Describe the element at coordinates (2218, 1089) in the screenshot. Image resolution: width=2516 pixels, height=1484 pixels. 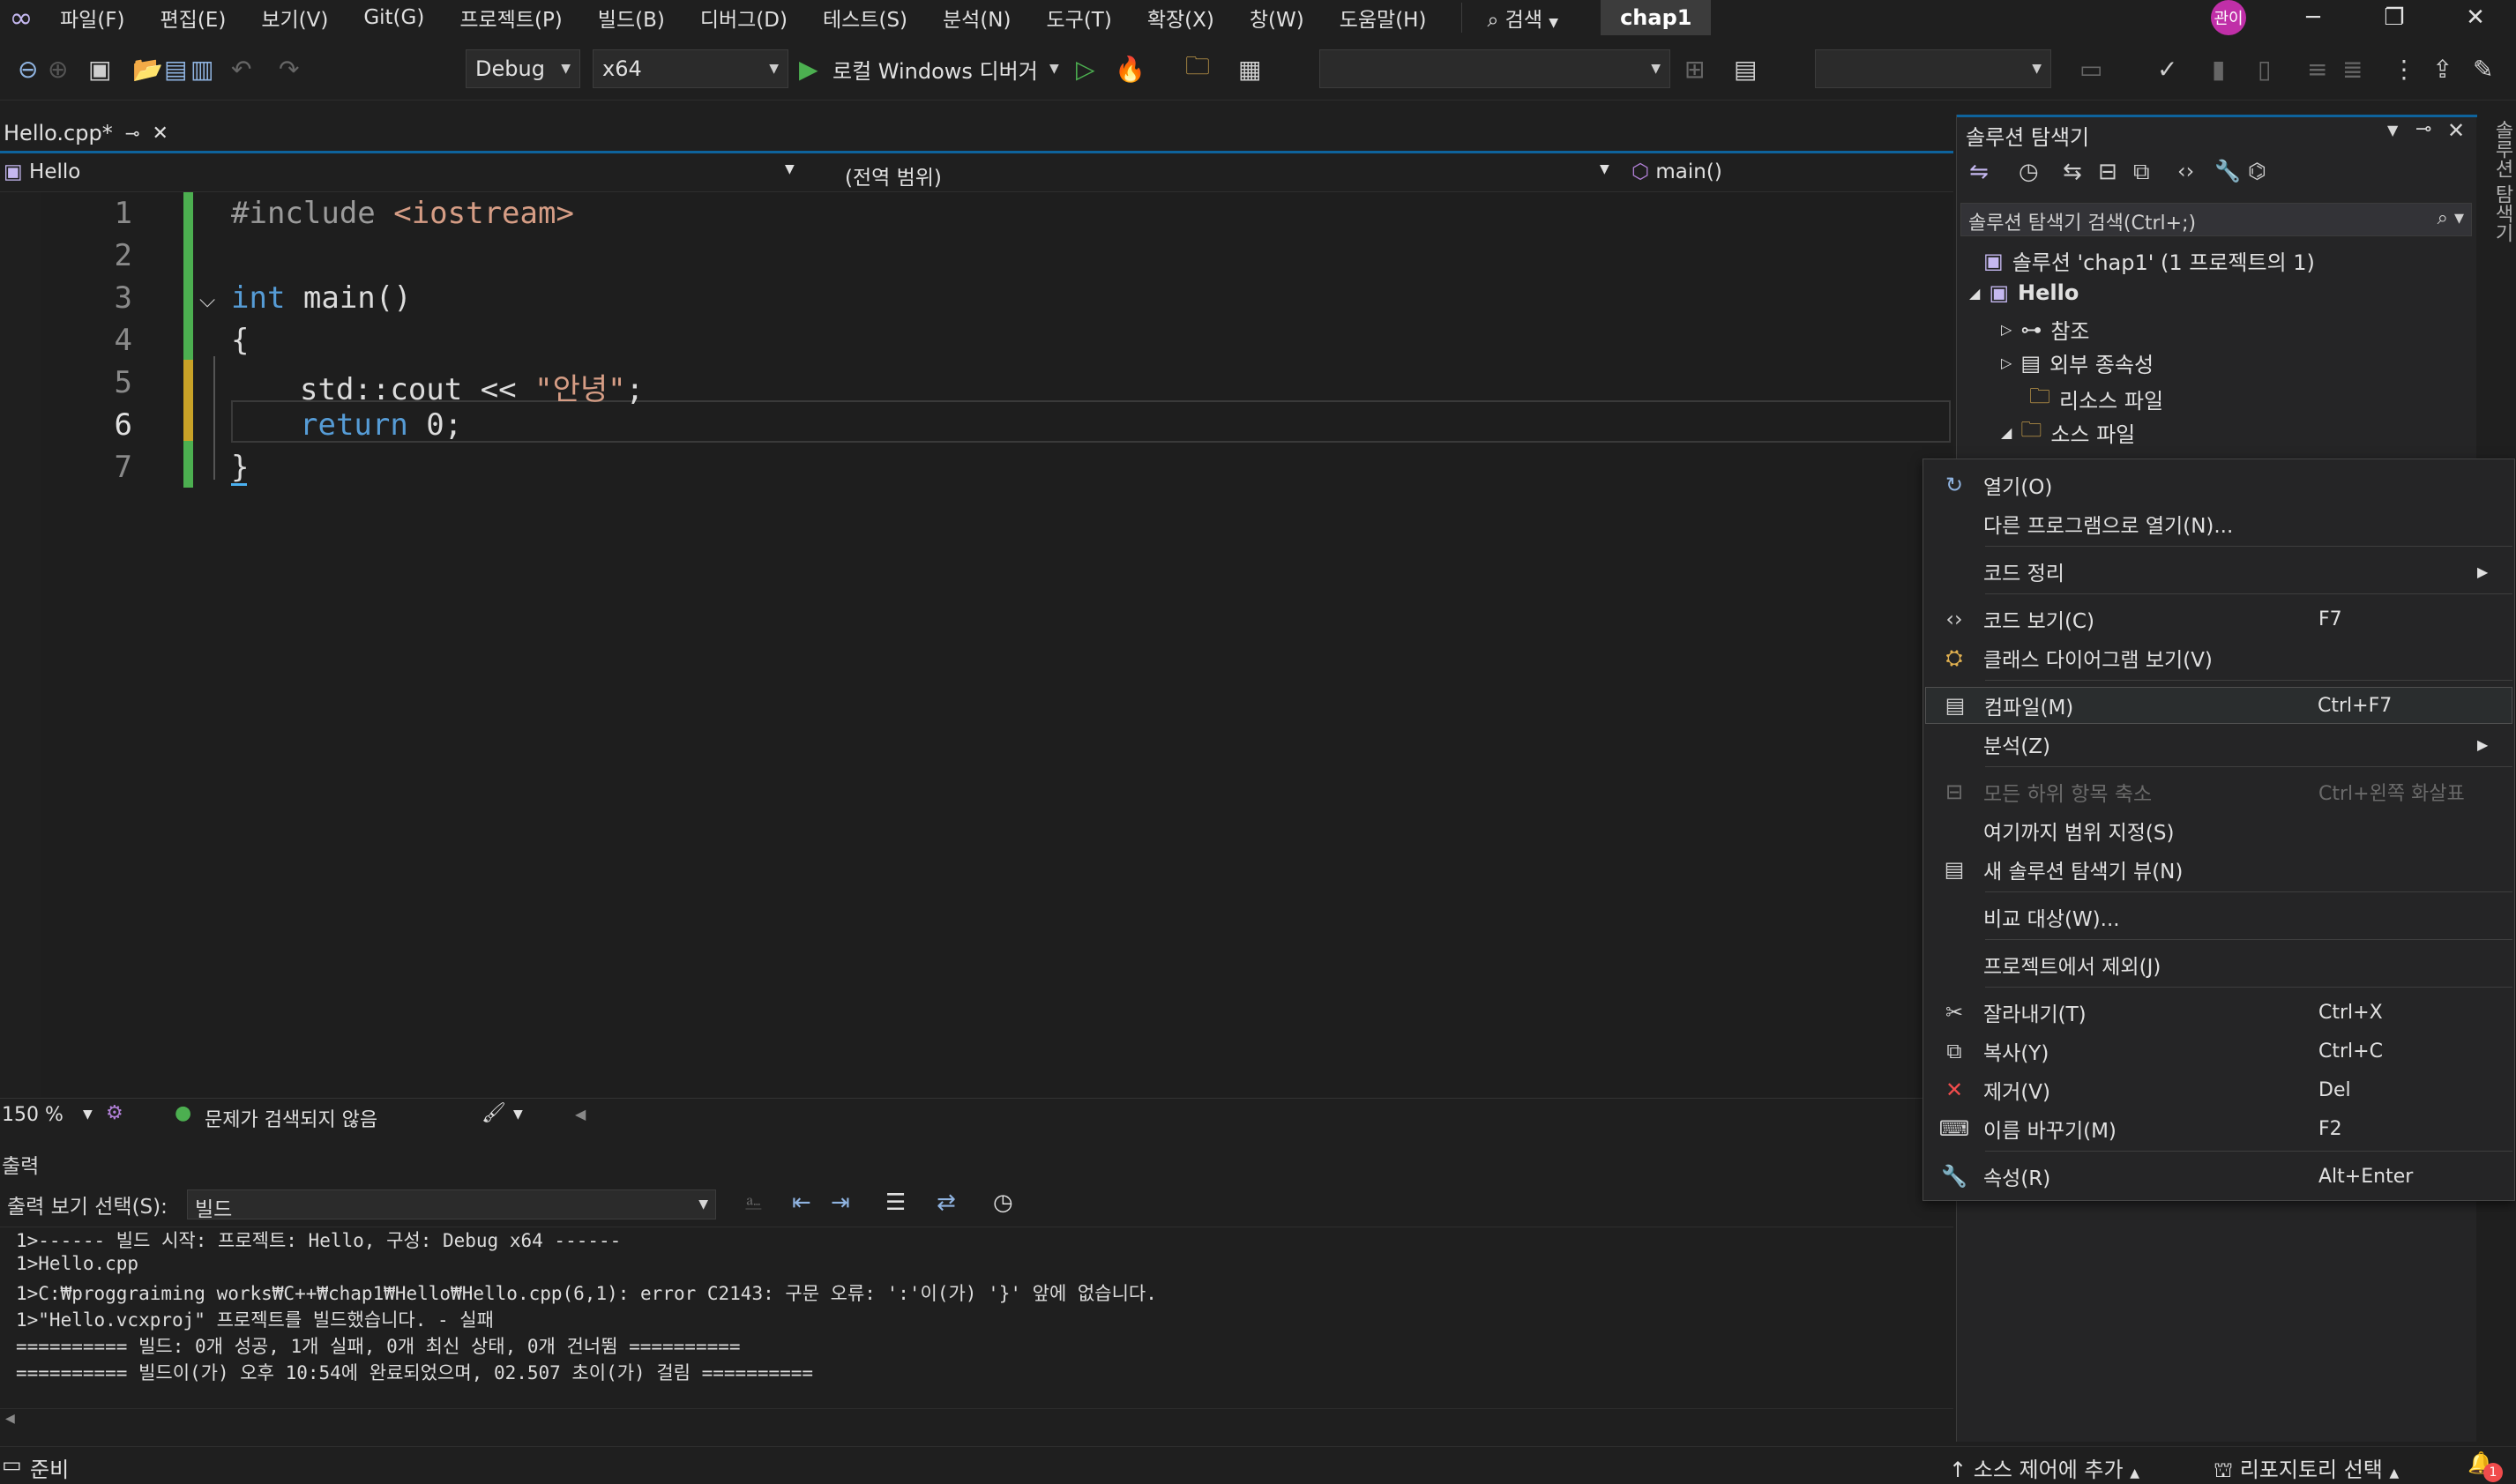
I see `menu-item-remove: ✕ 제거(V) Del` at that location.